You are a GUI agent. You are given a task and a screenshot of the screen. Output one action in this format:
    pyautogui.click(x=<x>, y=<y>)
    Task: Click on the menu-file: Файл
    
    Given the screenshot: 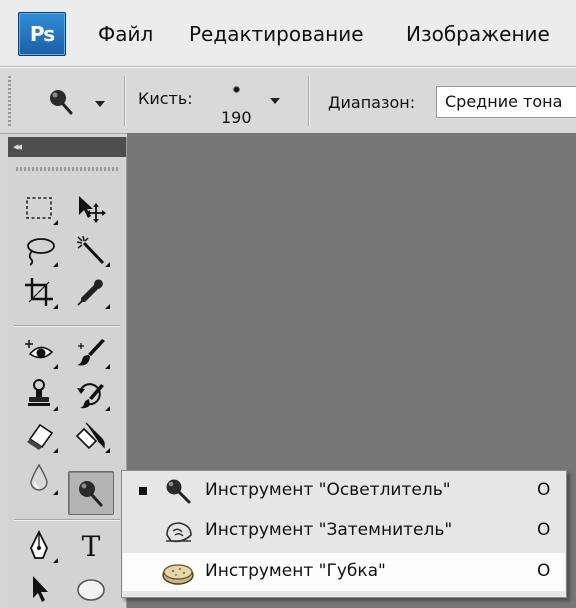 What is the action you would take?
    pyautogui.click(x=125, y=34)
    